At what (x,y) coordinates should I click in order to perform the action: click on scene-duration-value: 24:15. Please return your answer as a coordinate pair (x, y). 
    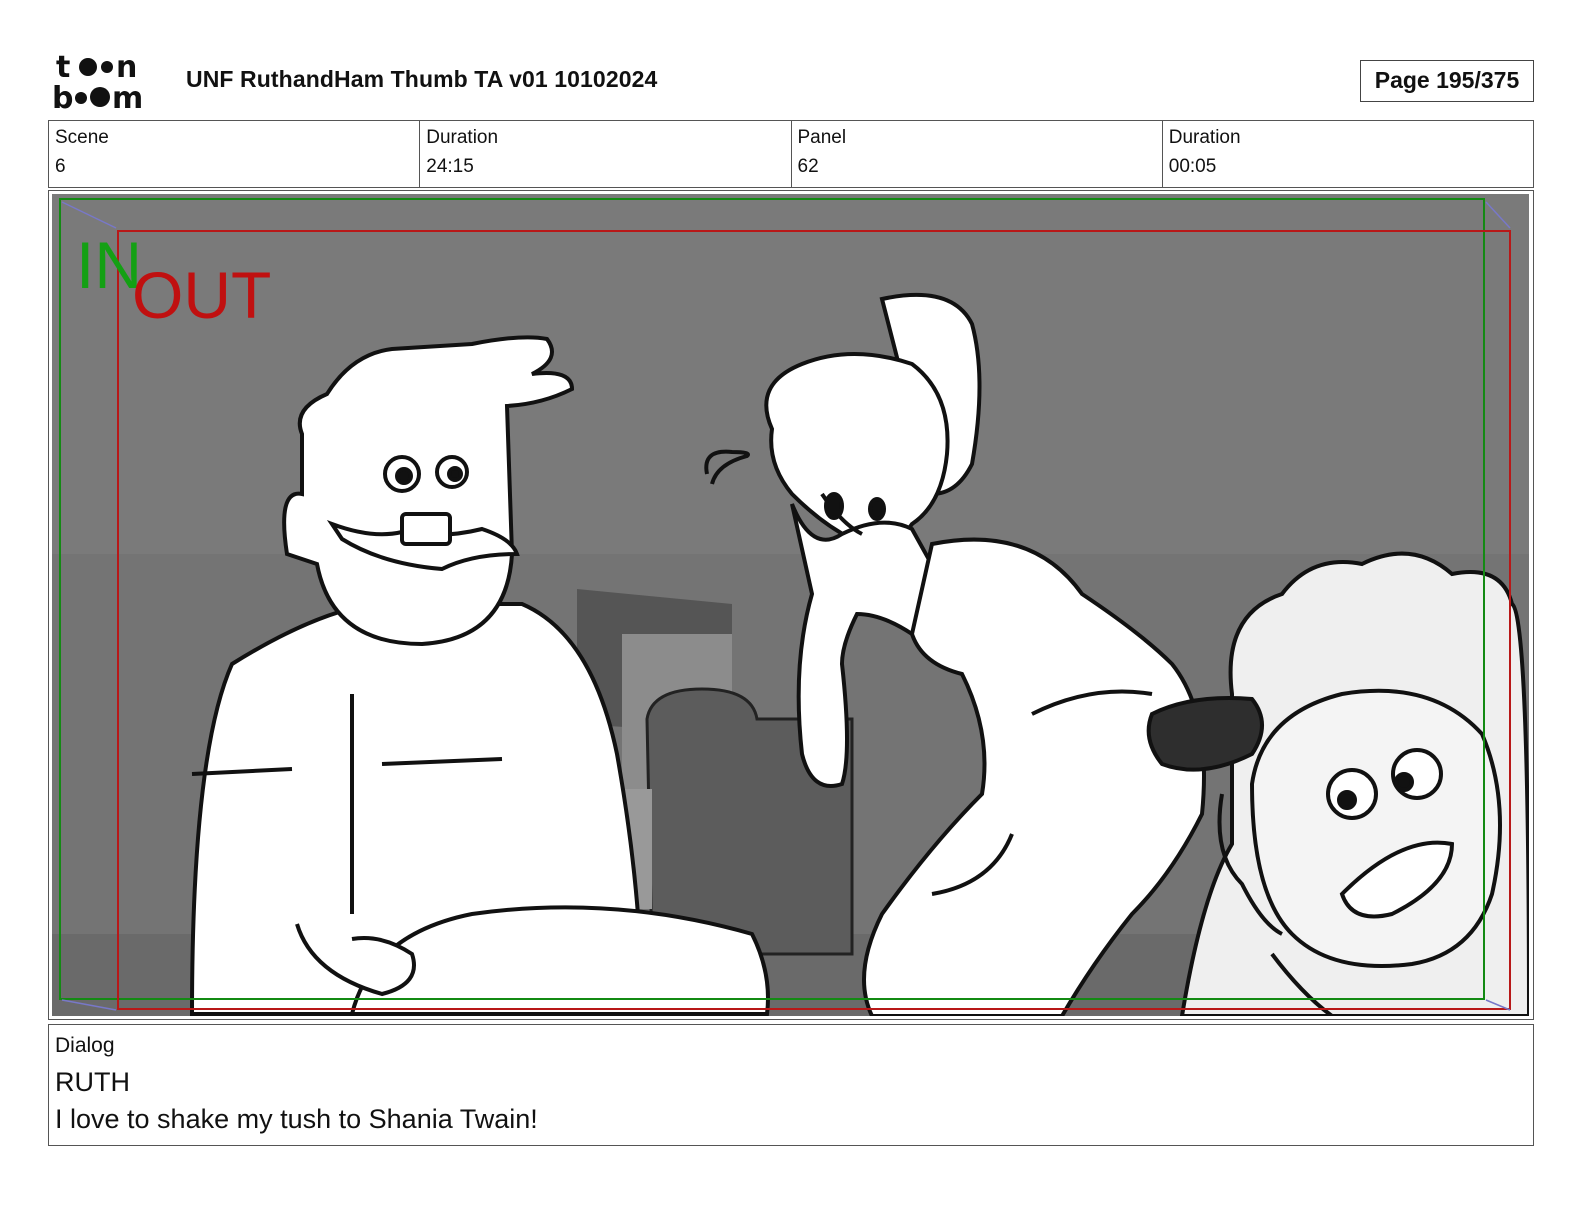
    Looking at the image, I should click on (450, 166).